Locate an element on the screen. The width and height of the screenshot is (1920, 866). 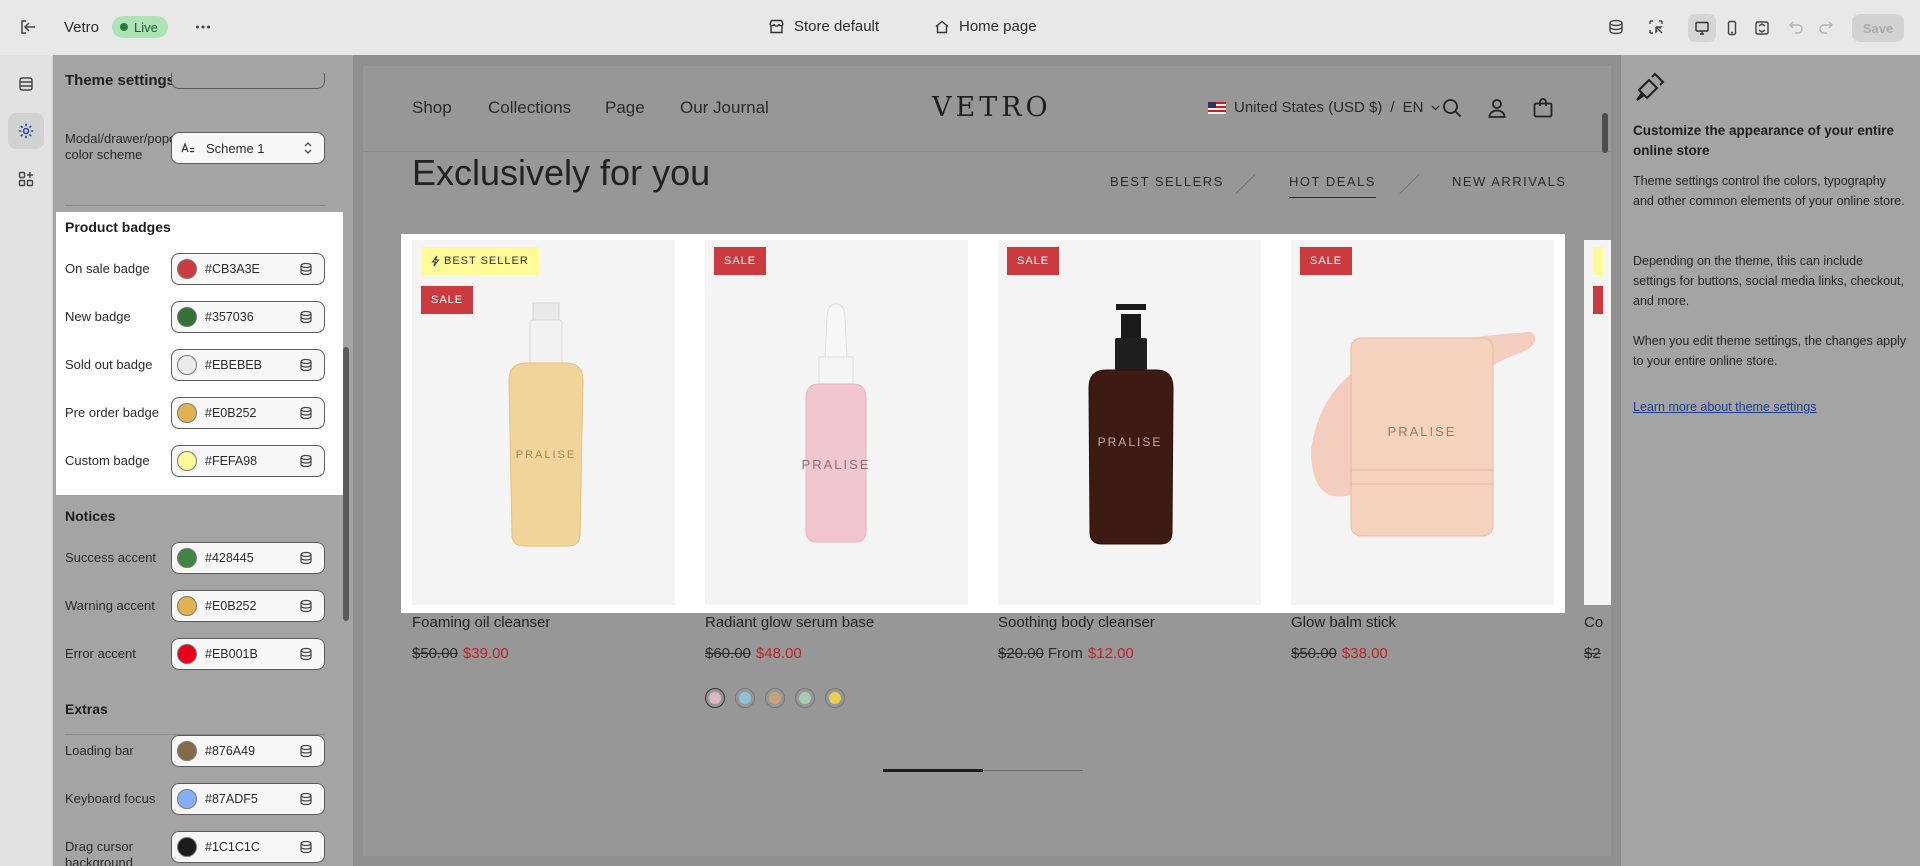
nav-our-journal: Our Journal is located at coordinates (724, 108).